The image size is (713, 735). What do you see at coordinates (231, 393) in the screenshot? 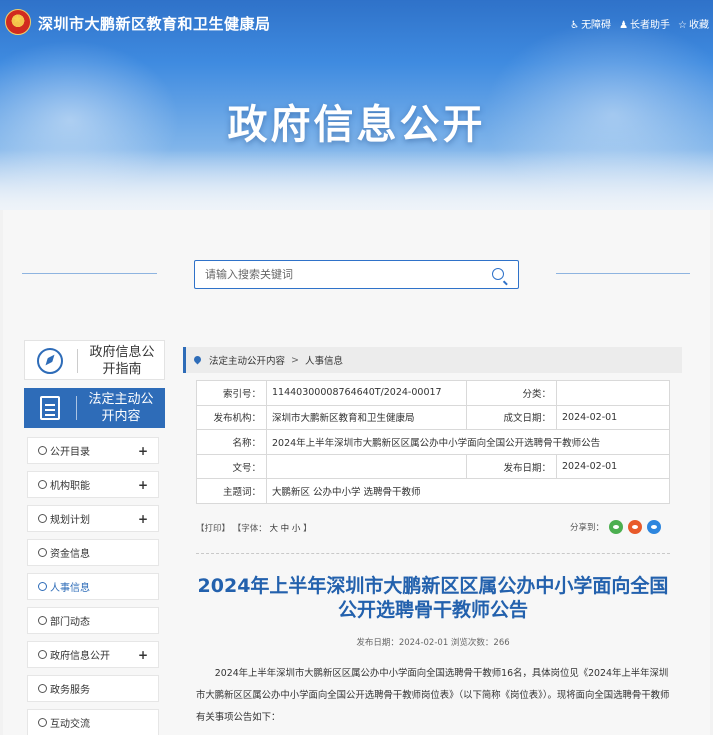
I see `index-label: 索引号：` at bounding box center [231, 393].